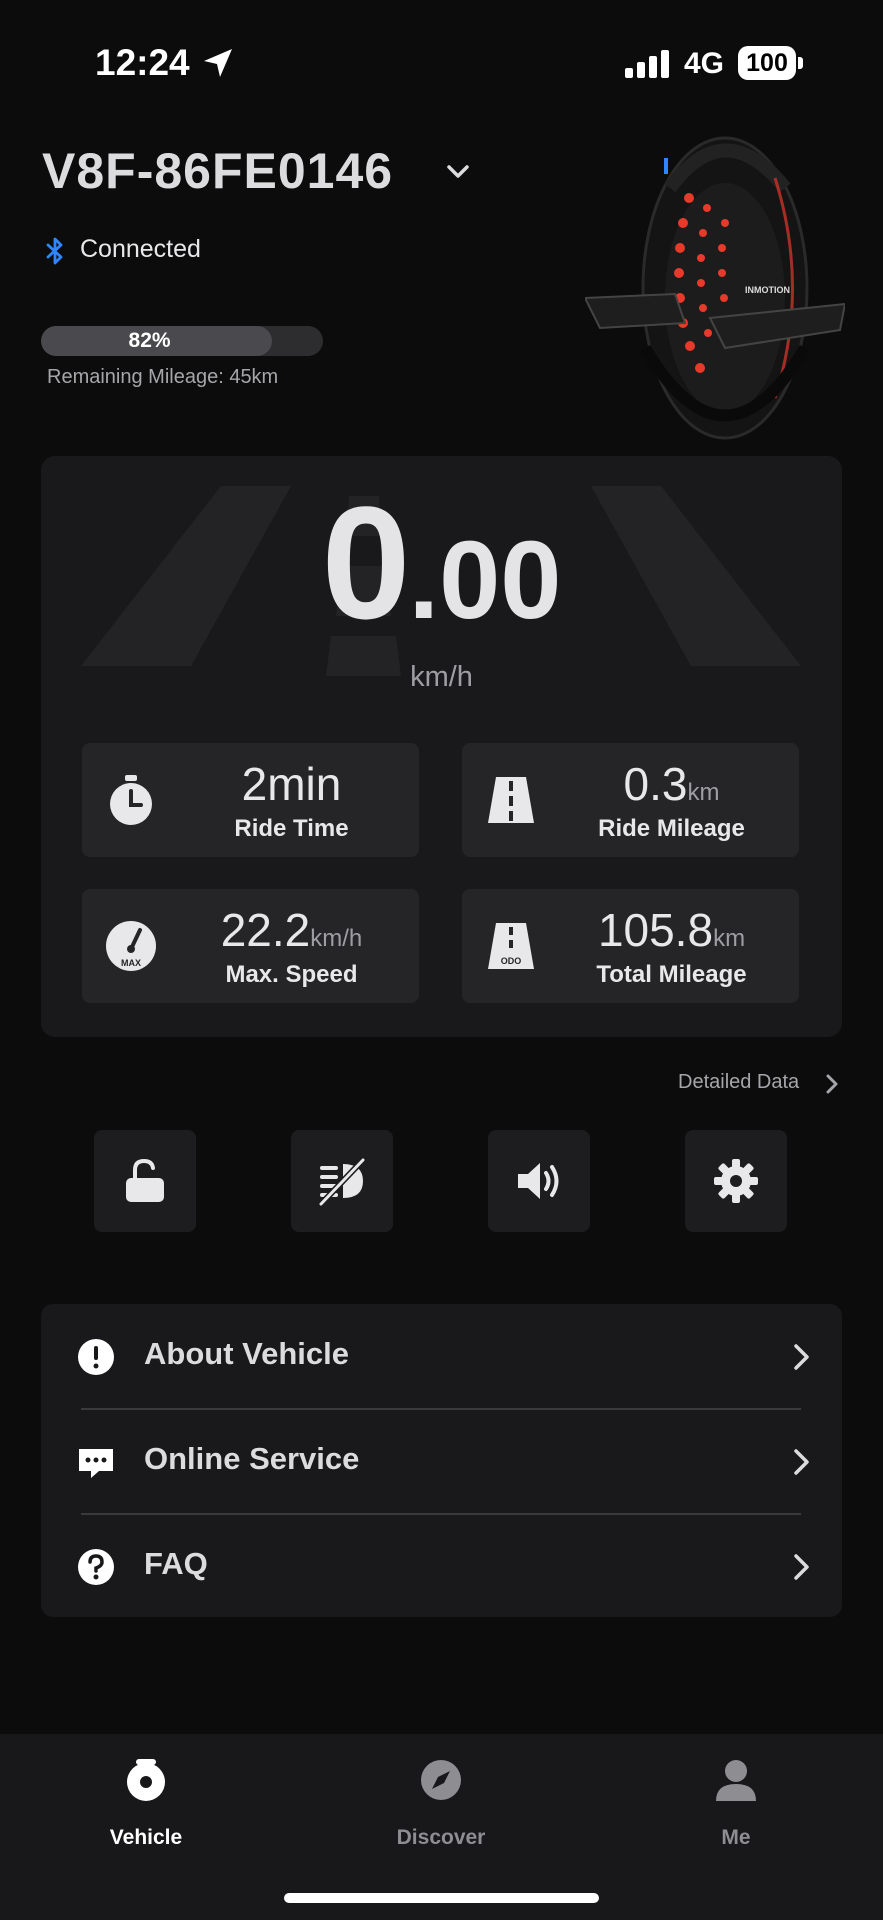  Describe the element at coordinates (149, 340) in the screenshot. I see `vehicle-battery-percent: 82%` at that location.